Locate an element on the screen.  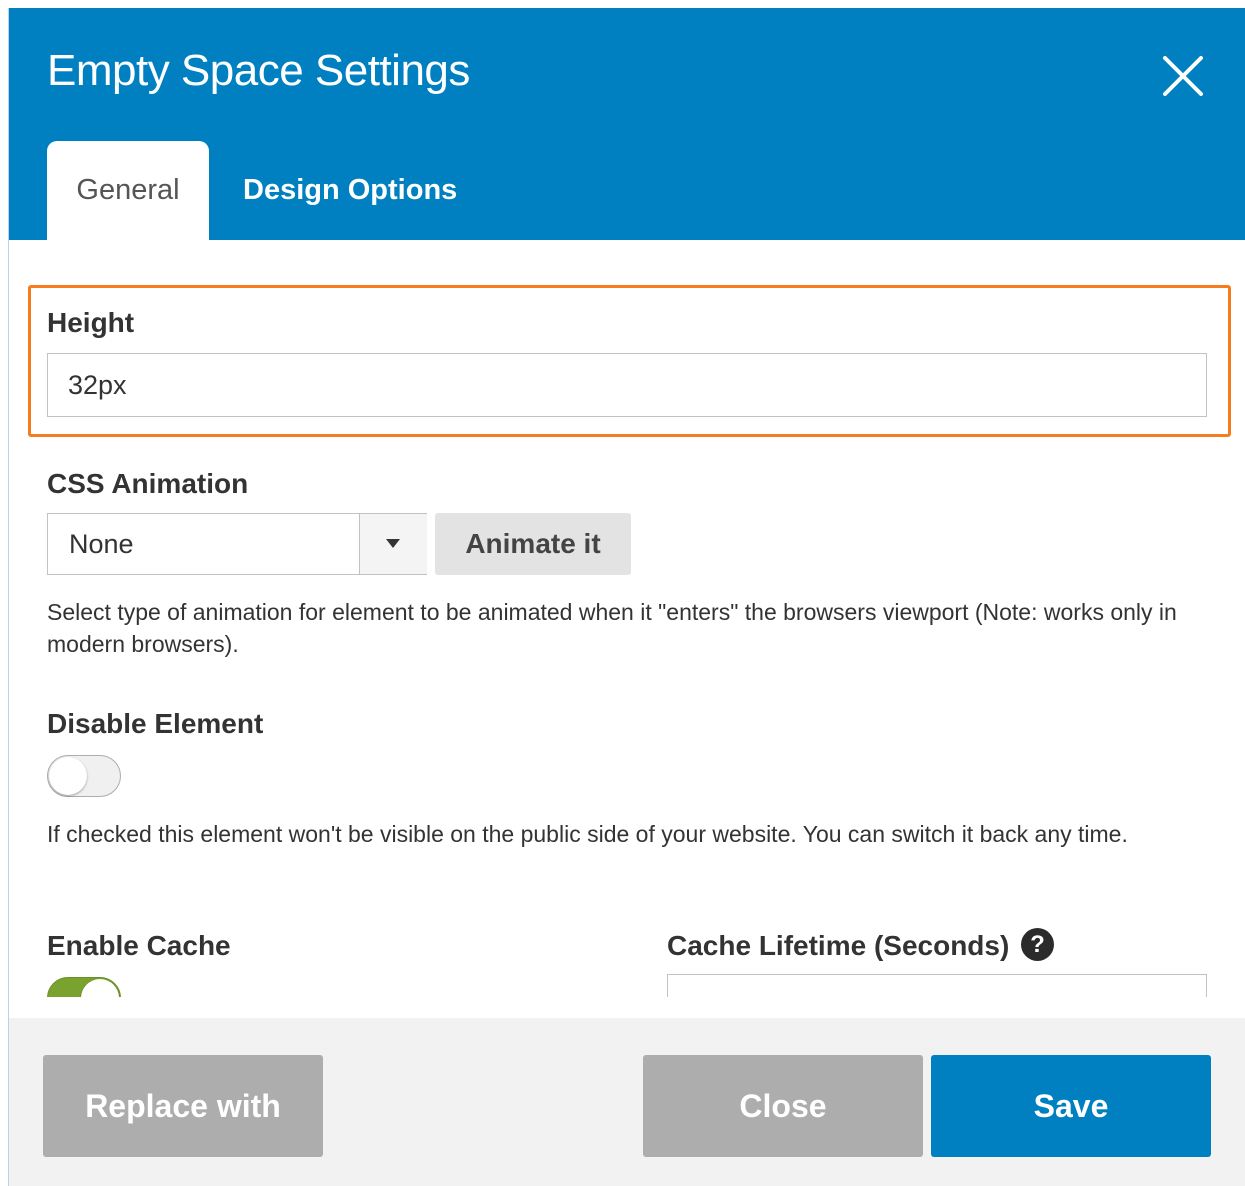
disable-element-toggle is located at coordinates (84, 776).